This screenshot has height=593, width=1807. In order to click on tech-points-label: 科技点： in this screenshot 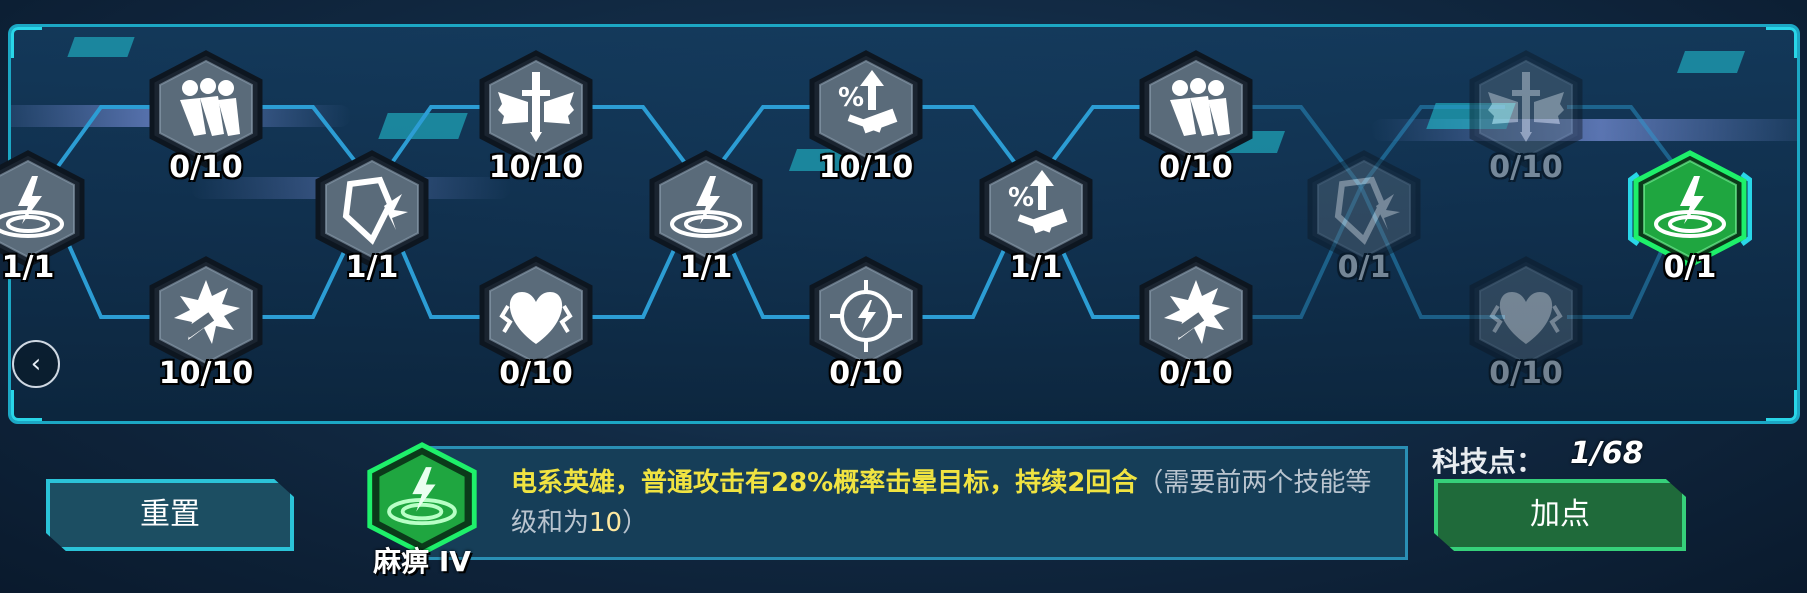, I will do `click(1488, 461)`.